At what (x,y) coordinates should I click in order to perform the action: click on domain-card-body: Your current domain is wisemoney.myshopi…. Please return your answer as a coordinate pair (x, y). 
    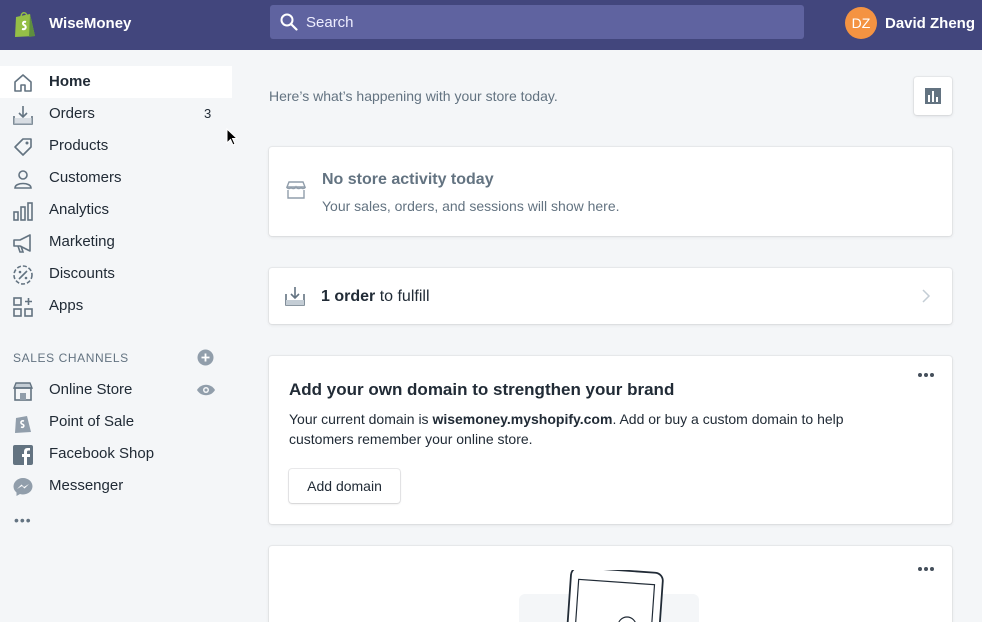
    Looking at the image, I should click on (599, 429).